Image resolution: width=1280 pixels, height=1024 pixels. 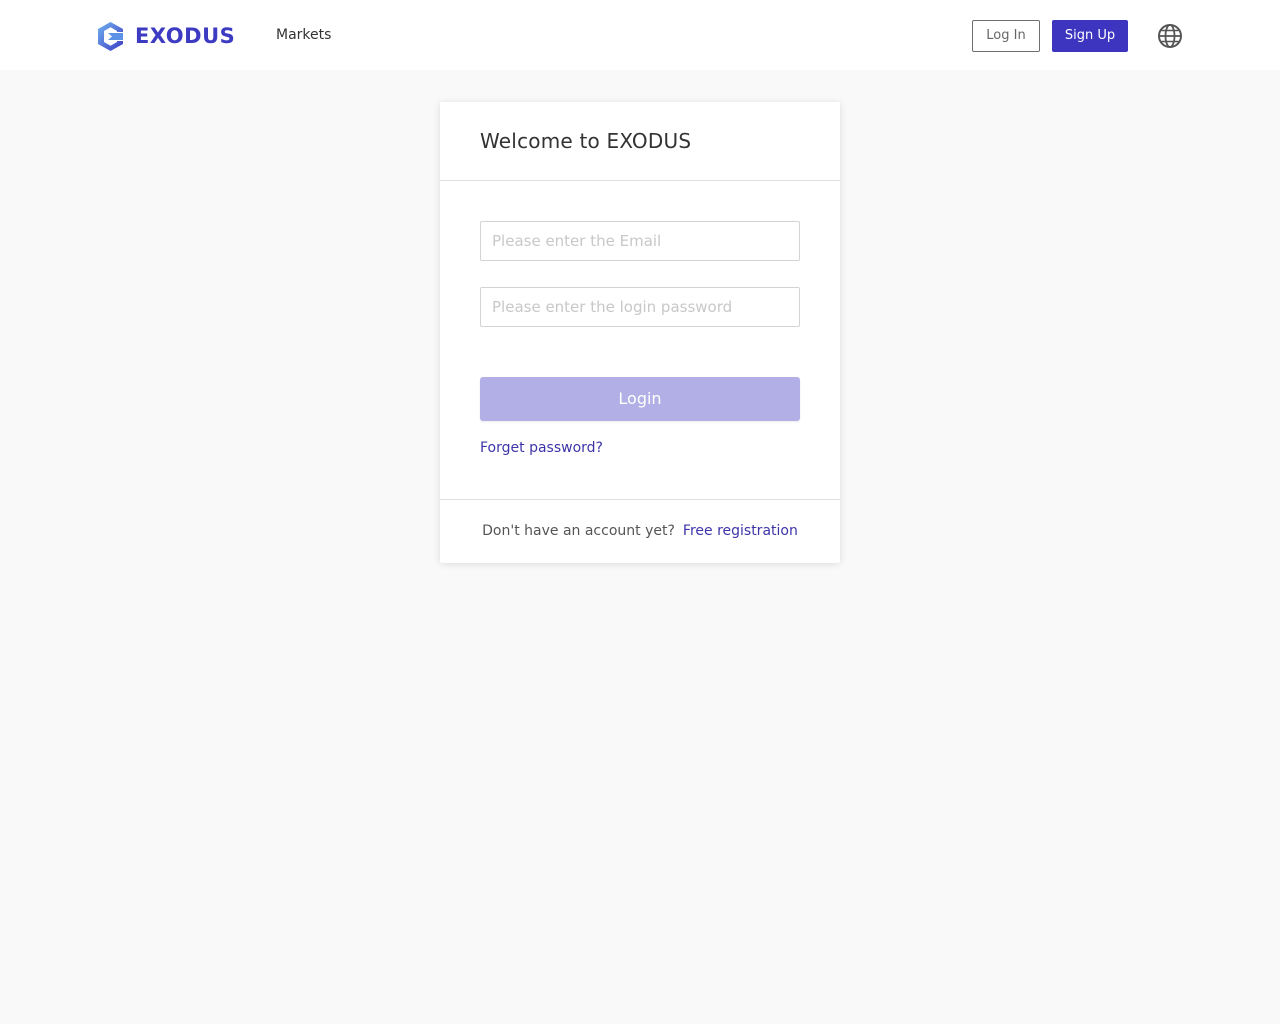 What do you see at coordinates (541, 448) in the screenshot?
I see `forgot-password-link: Forget password?` at bounding box center [541, 448].